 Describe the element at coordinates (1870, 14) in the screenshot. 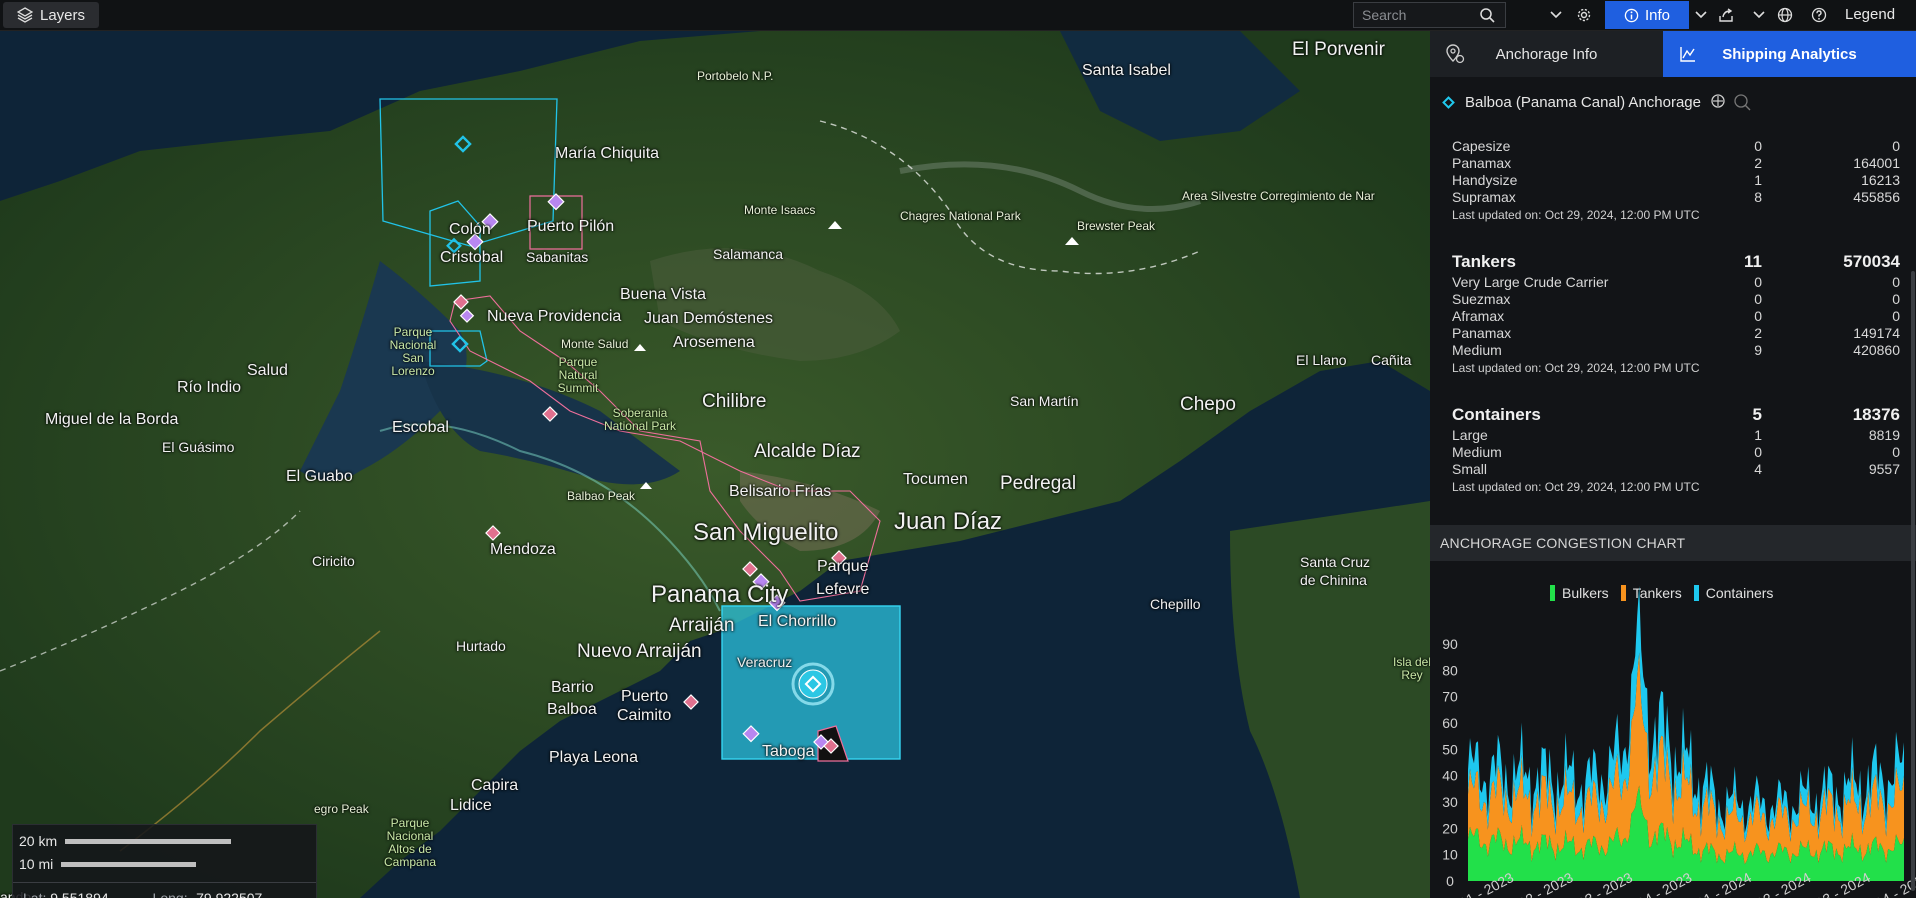

I see `legend-button: Legend` at that location.